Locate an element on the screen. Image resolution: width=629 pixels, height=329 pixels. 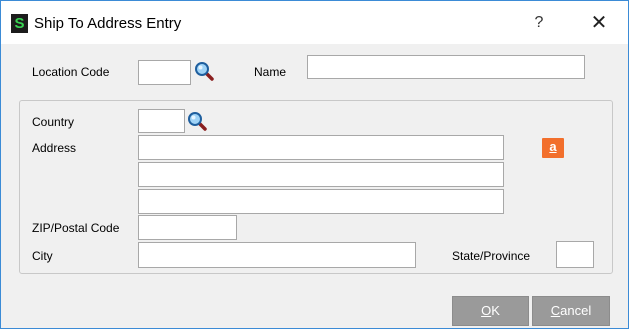
cancel-button: Cancel is located at coordinates (571, 311).